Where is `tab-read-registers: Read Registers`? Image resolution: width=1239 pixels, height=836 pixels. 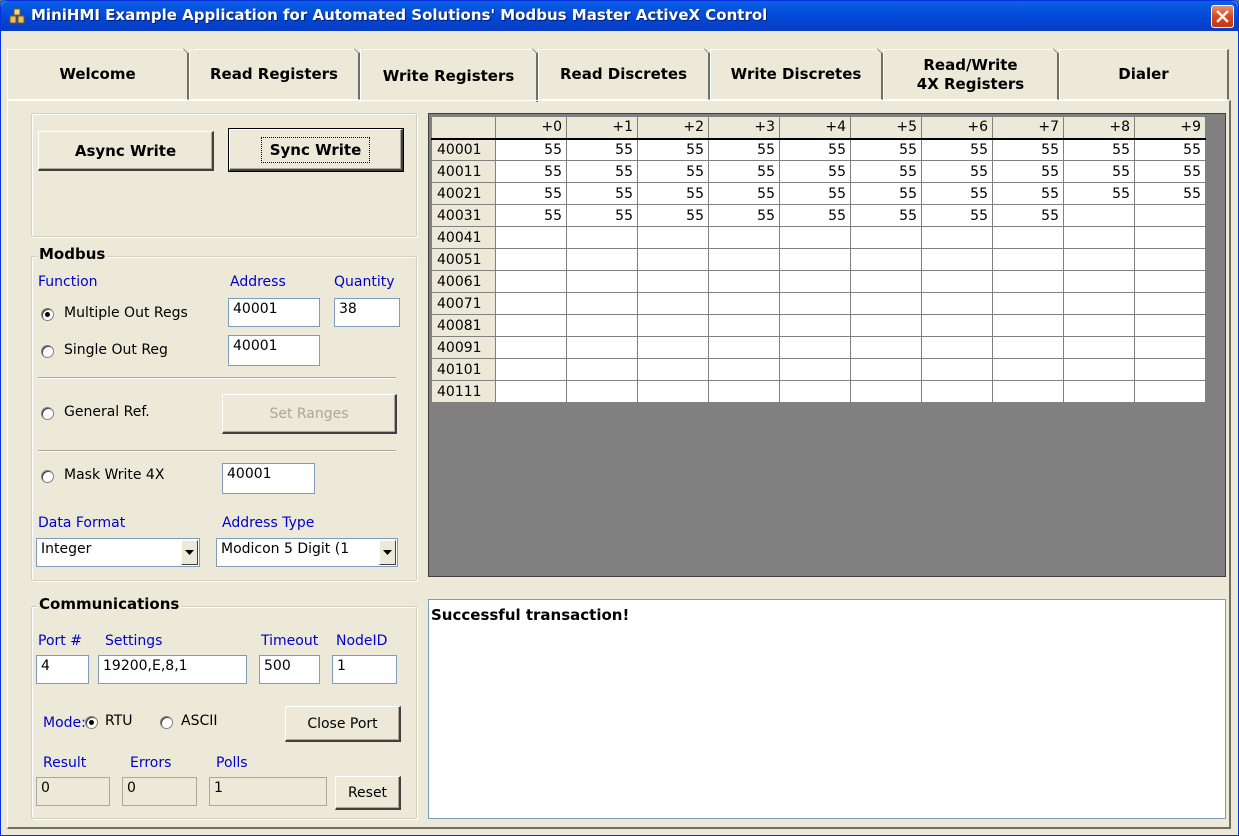
tab-read-registers: Read Registers is located at coordinates (276, 72).